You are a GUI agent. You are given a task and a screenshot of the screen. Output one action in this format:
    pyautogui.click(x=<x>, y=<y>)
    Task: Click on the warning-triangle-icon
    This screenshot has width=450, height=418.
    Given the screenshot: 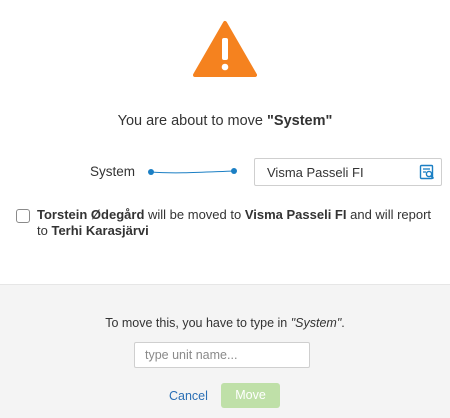 What is the action you would take?
    pyautogui.click(x=225, y=49)
    